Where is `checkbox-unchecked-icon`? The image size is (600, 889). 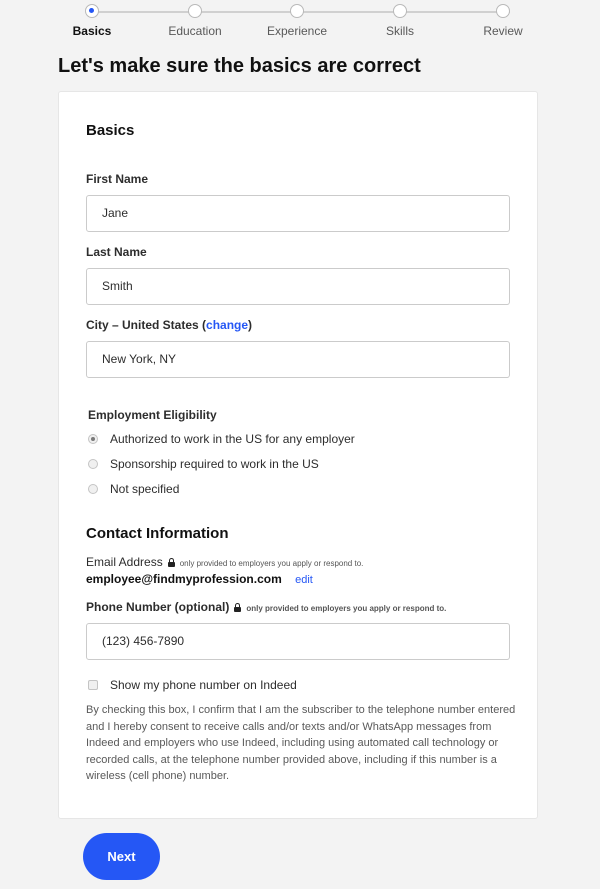
checkbox-unchecked-icon is located at coordinates (93, 685).